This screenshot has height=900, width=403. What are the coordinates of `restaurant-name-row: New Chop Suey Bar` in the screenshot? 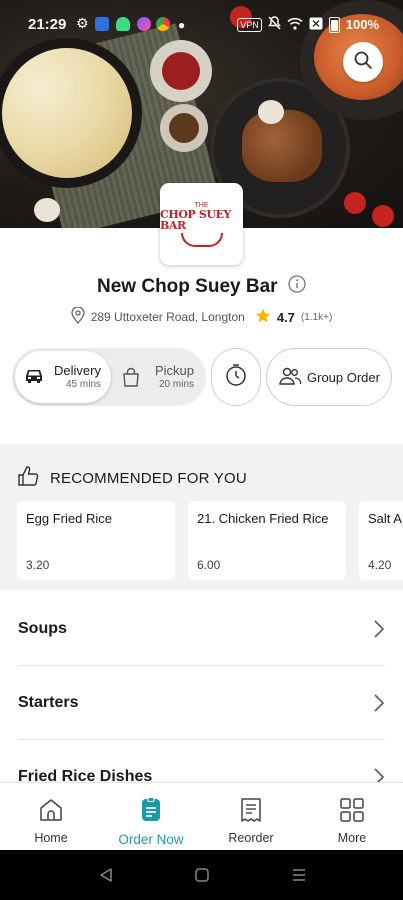 It's located at (201, 286).